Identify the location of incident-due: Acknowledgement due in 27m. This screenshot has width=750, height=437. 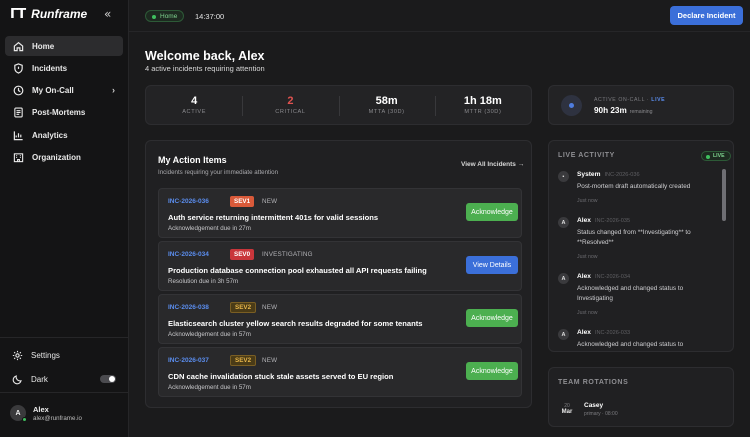
(209, 228).